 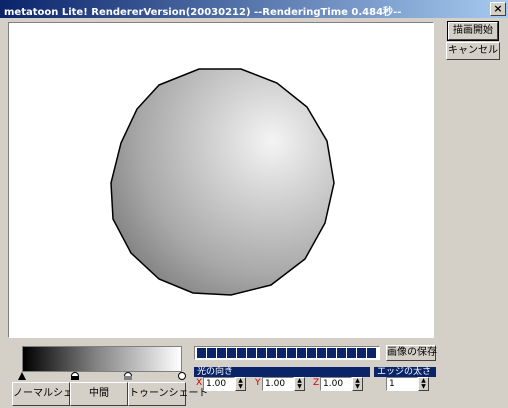 I want to click on toon-shade-button: トゥーンシェード, so click(x=168, y=394).